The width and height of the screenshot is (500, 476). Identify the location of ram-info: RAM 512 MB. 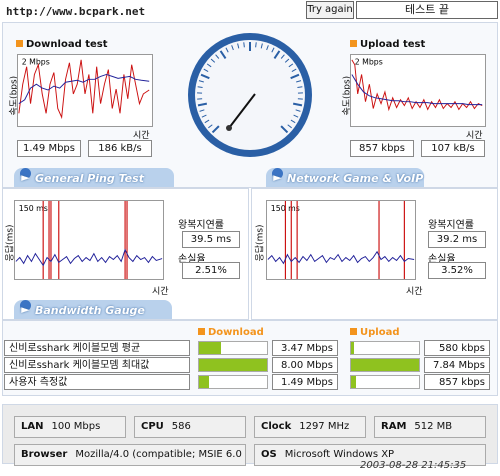
(430, 427).